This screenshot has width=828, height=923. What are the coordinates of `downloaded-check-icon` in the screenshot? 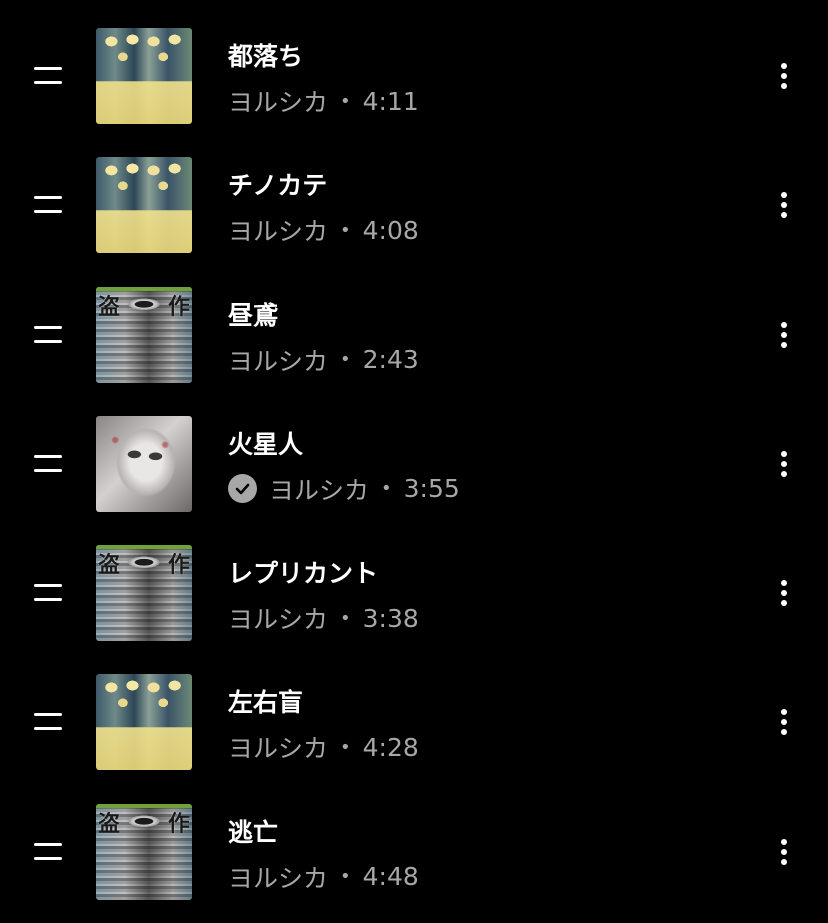 It's located at (242, 489).